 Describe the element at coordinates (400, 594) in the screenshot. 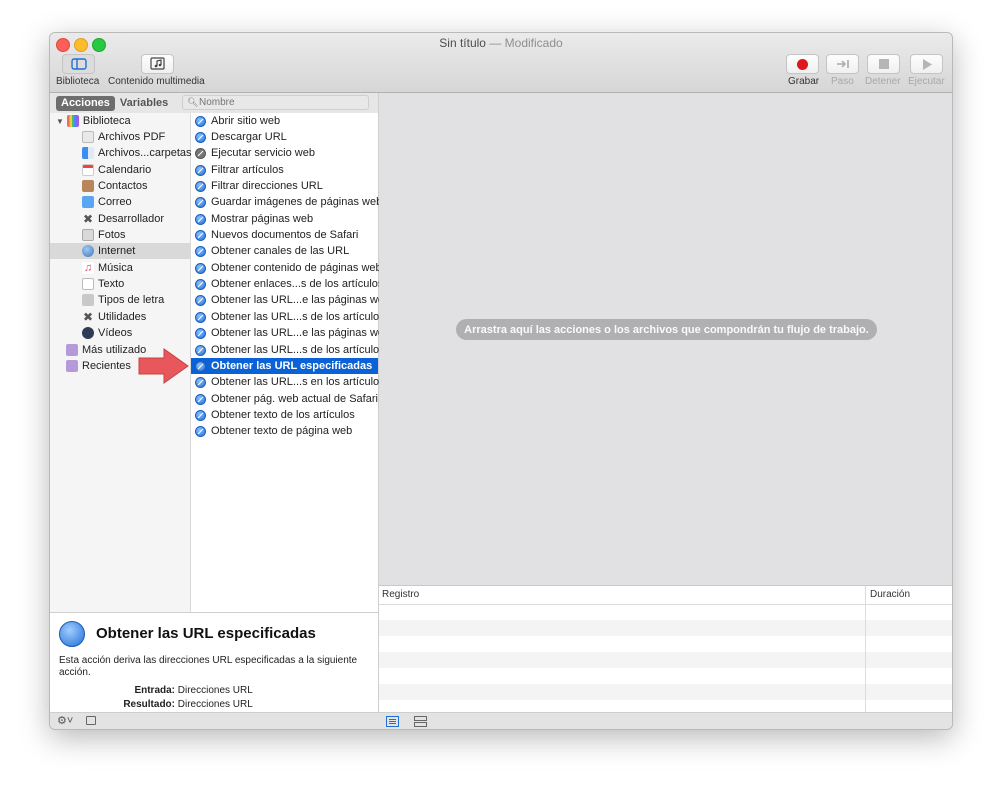

I see `log-column-header: Registro` at that location.